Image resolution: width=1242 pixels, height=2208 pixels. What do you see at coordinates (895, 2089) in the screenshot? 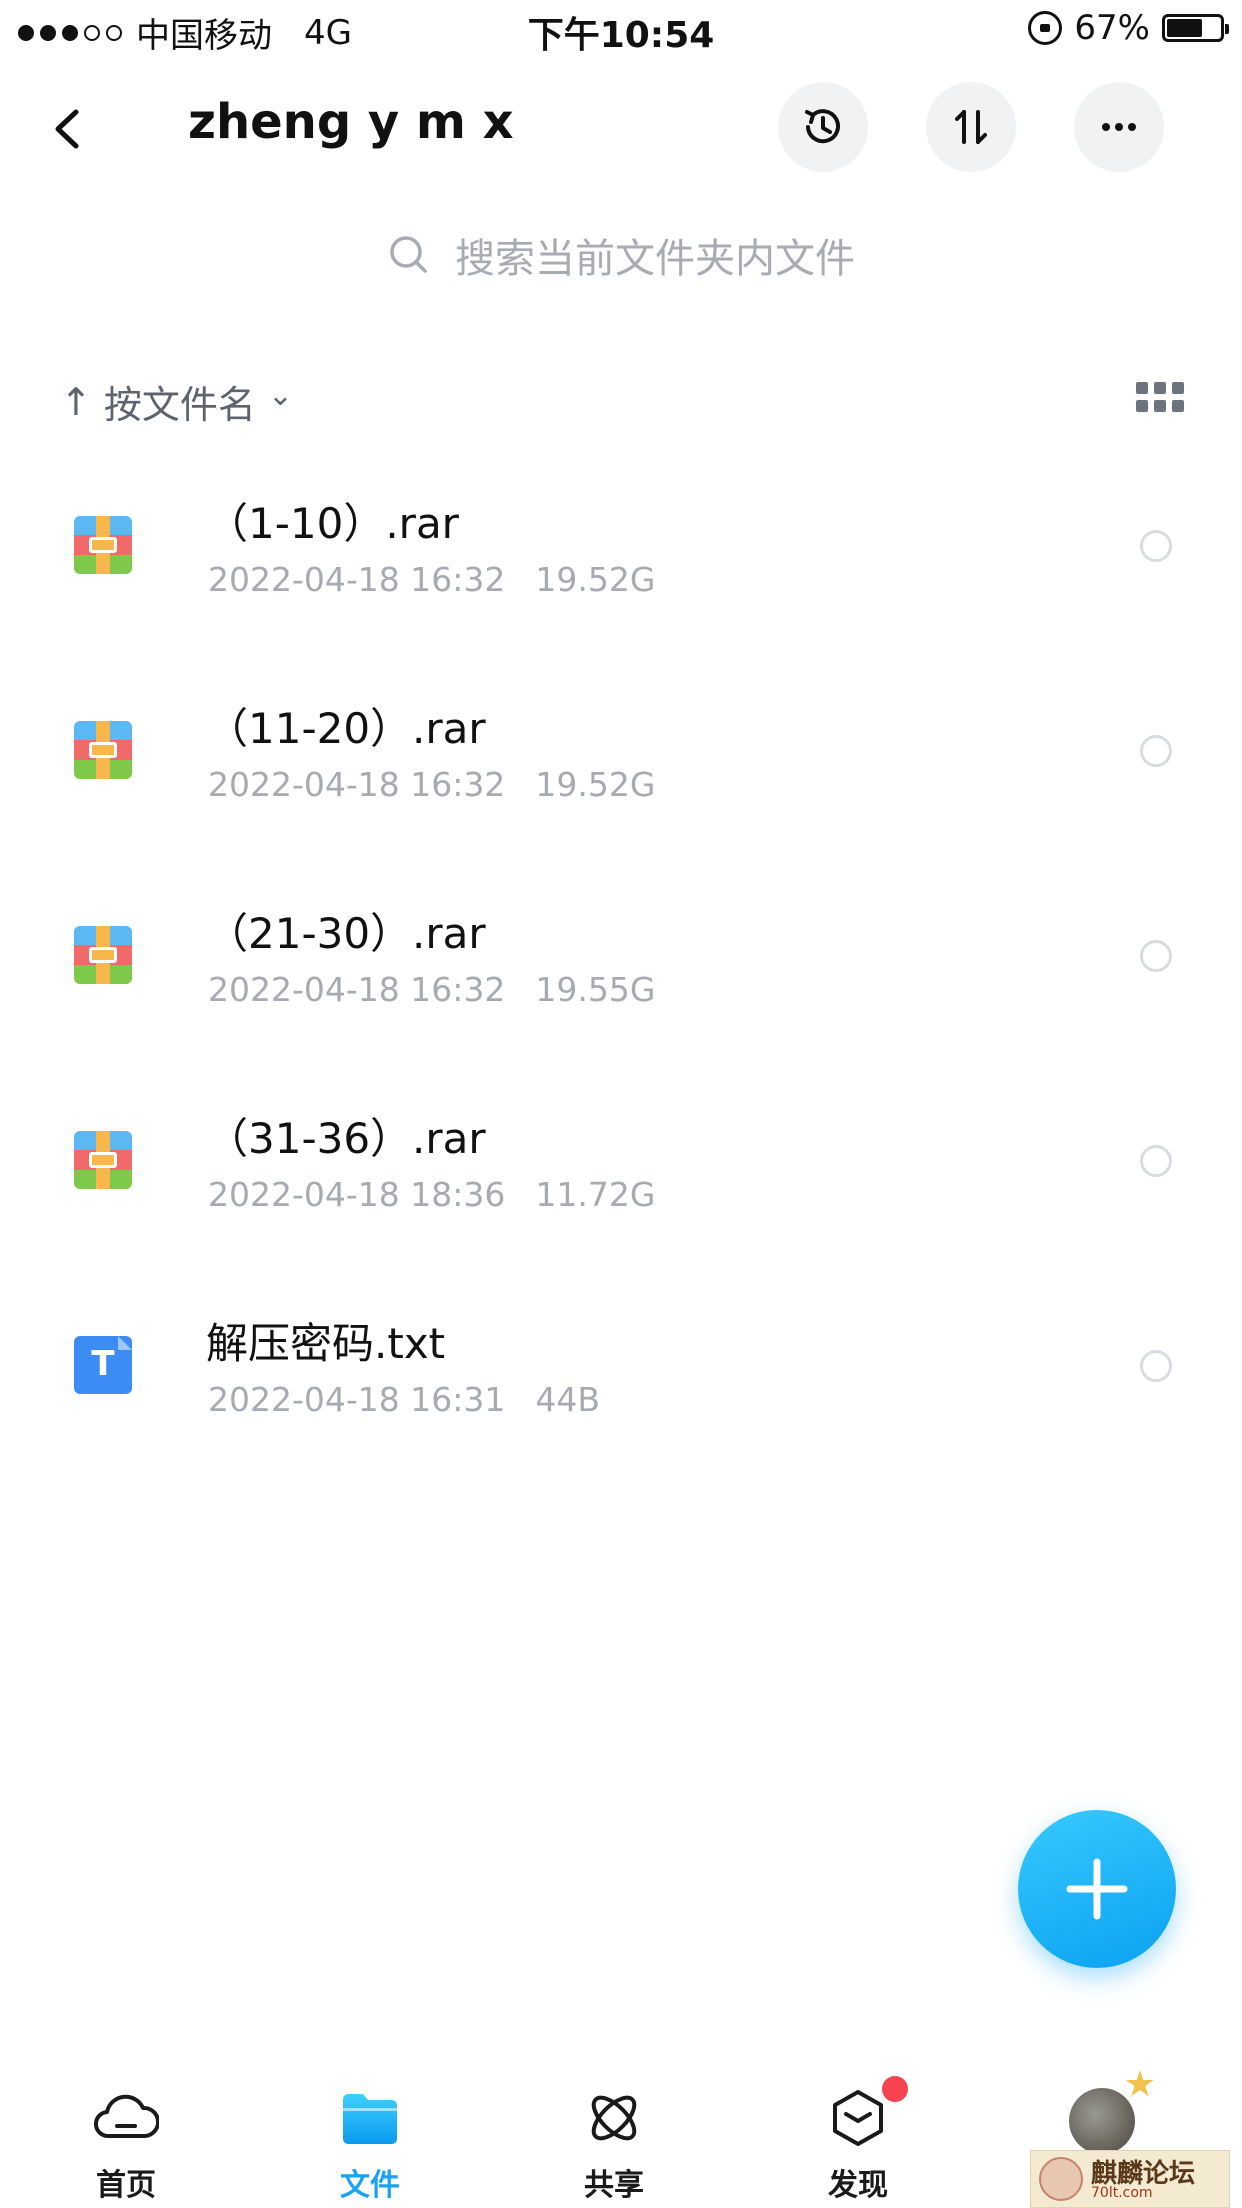
I see `notification-badge` at bounding box center [895, 2089].